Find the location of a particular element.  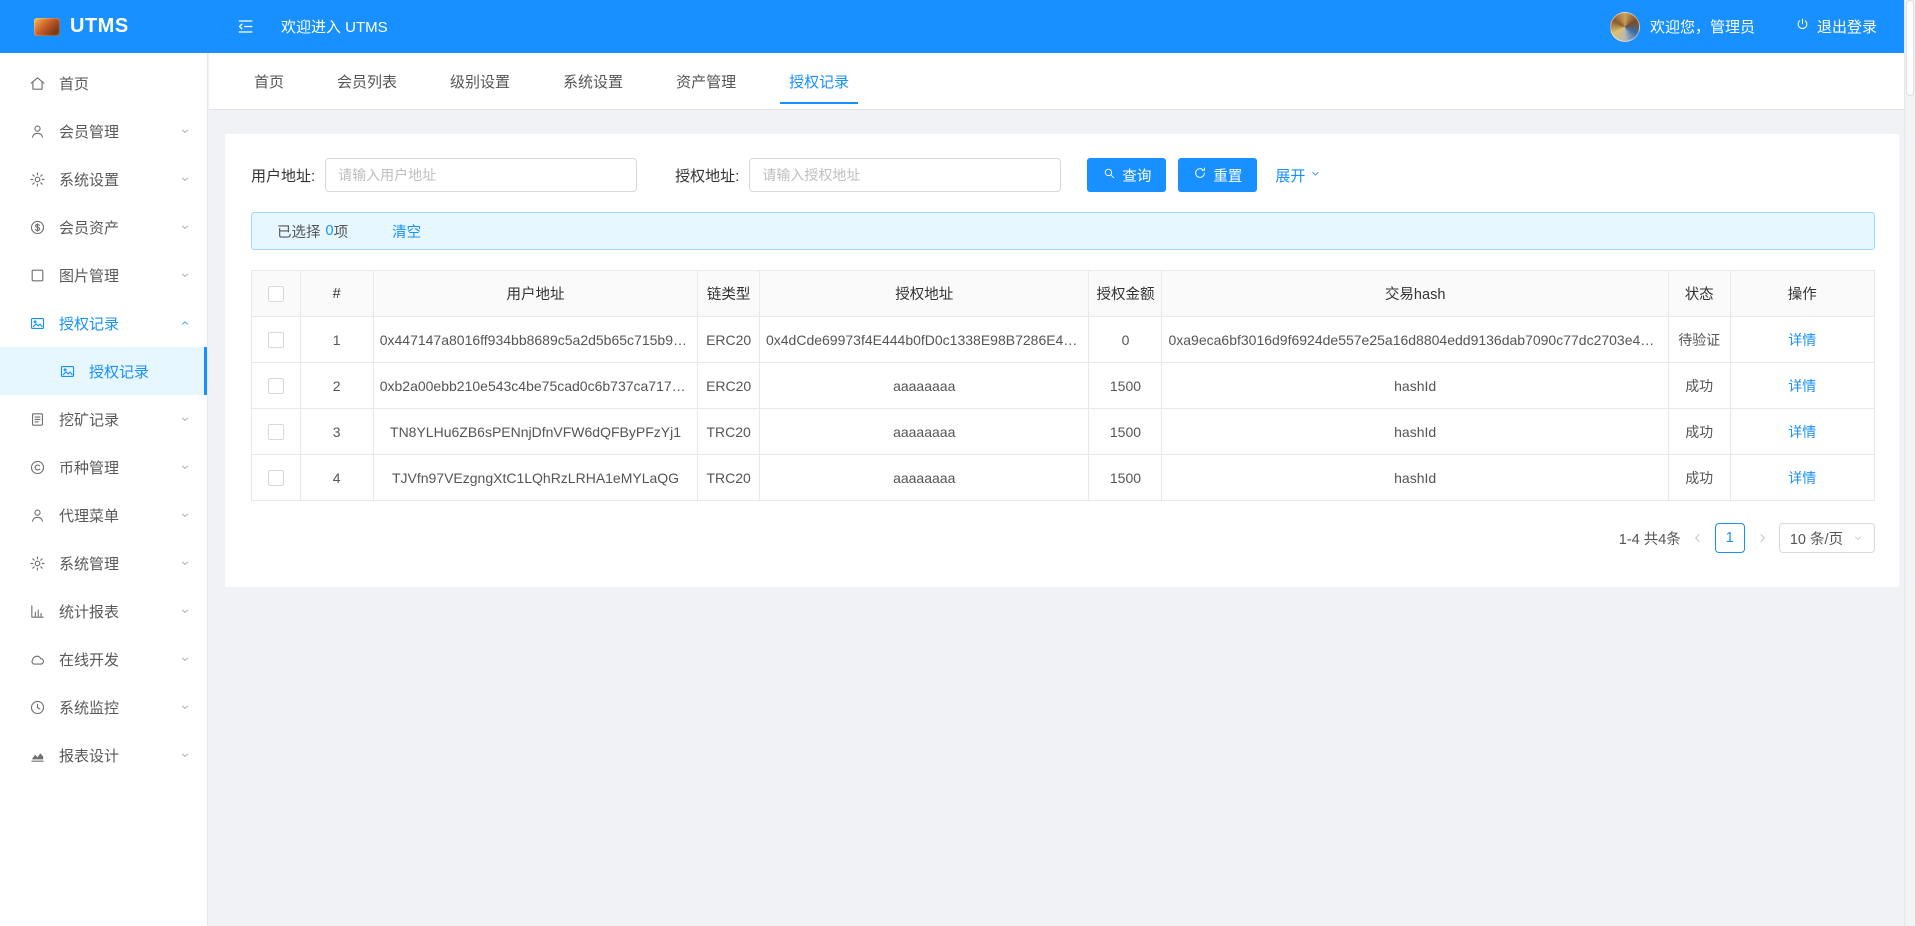

sidebar-item-label: 币种管理 is located at coordinates (89, 468).